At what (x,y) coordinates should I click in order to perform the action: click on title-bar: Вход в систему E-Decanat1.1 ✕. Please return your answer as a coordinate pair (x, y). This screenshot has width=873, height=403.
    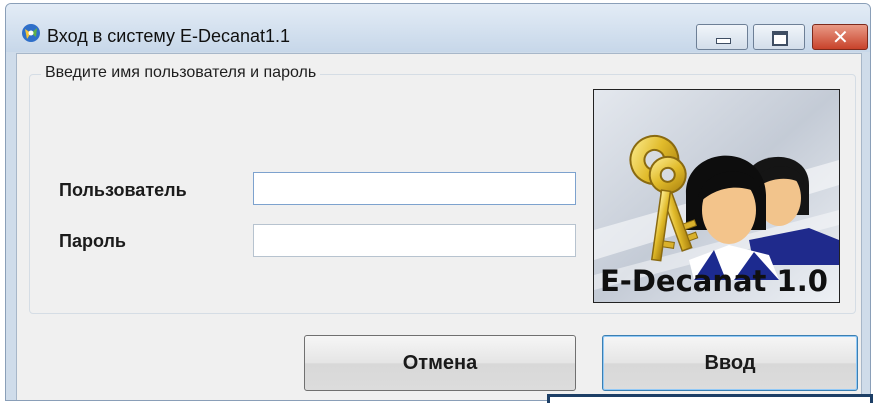
    Looking at the image, I should click on (438, 28).